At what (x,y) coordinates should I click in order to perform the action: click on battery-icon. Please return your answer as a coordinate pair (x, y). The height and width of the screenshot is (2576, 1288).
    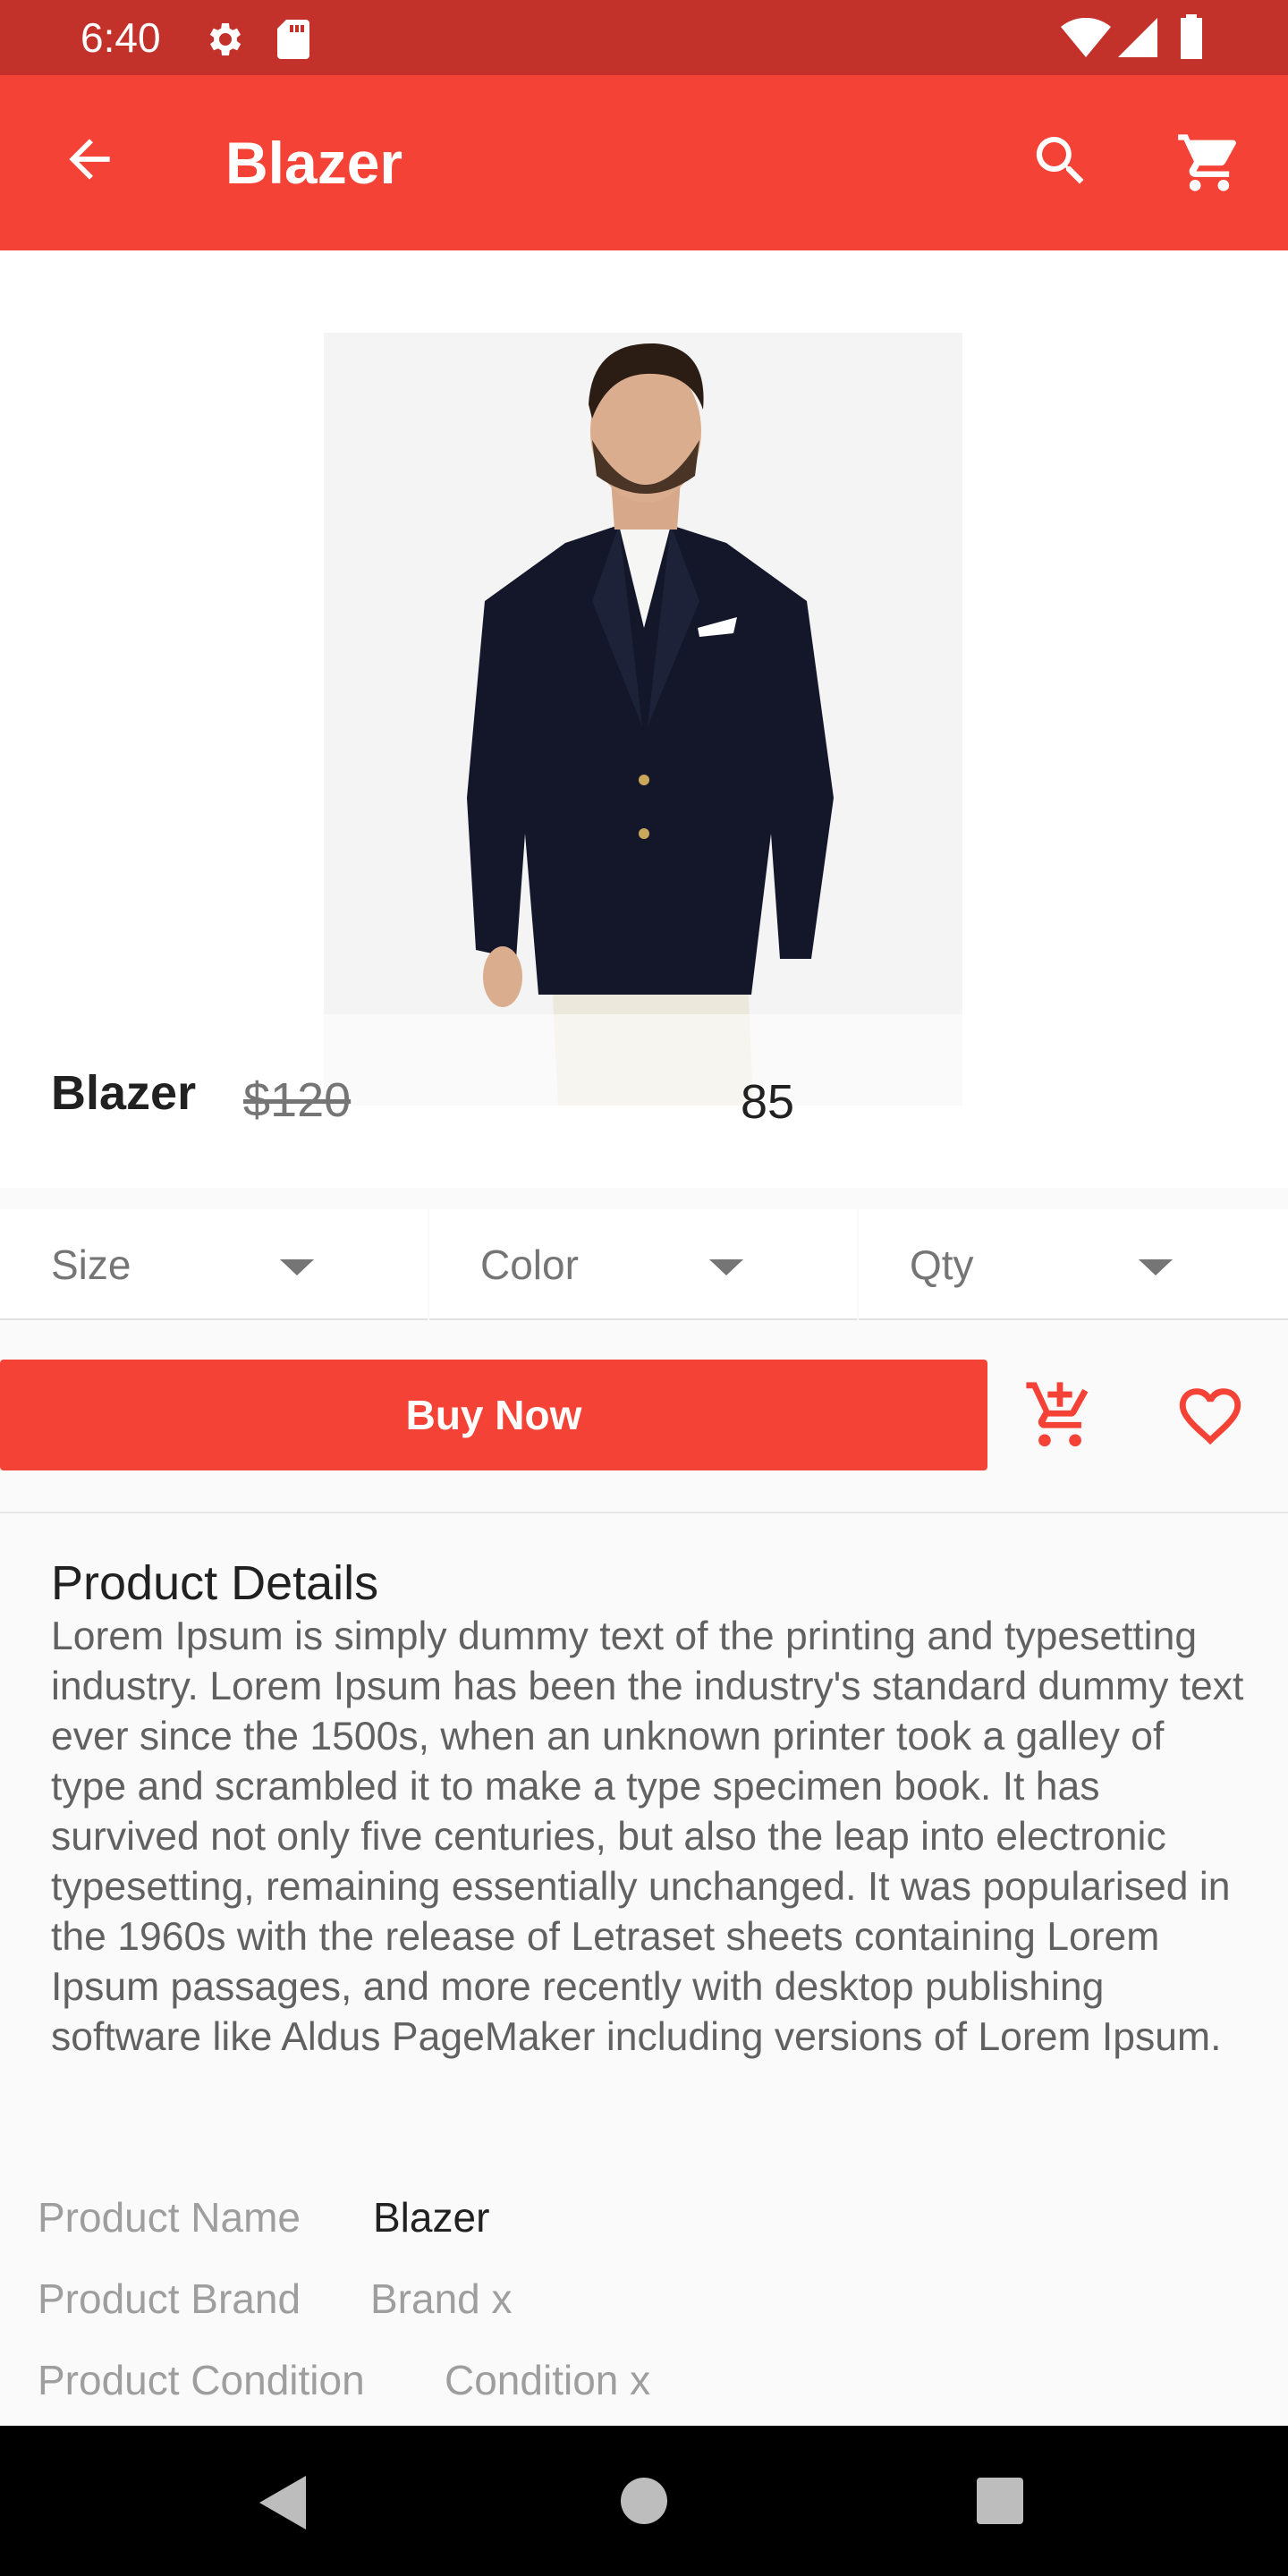
    Looking at the image, I should click on (1191, 39).